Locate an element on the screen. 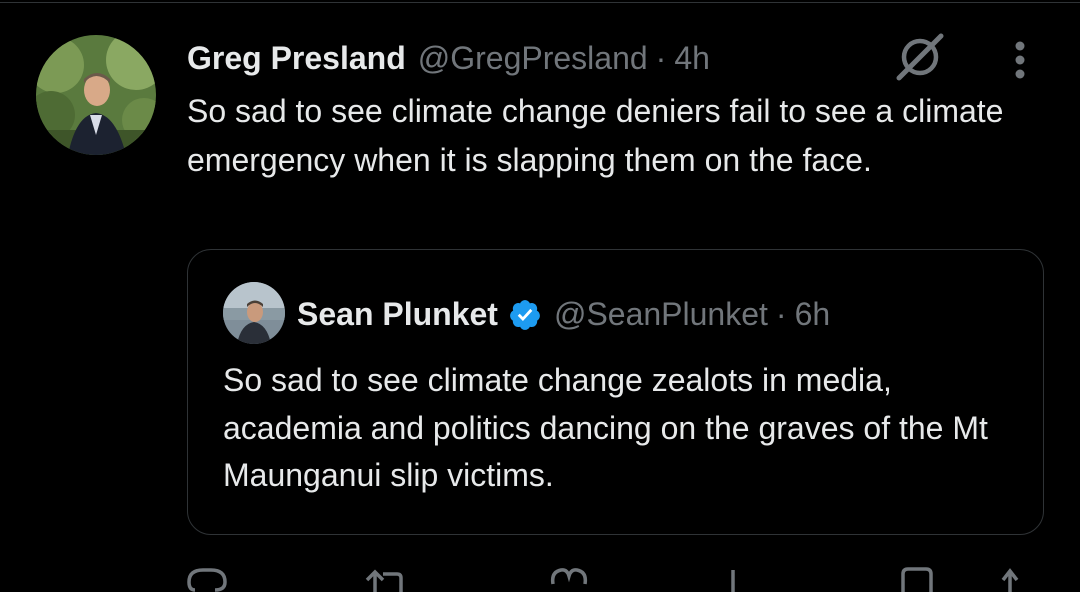 Image resolution: width=1080 pixels, height=592 pixels. quoted-author-handle: @SeanPlunket is located at coordinates (661, 314).